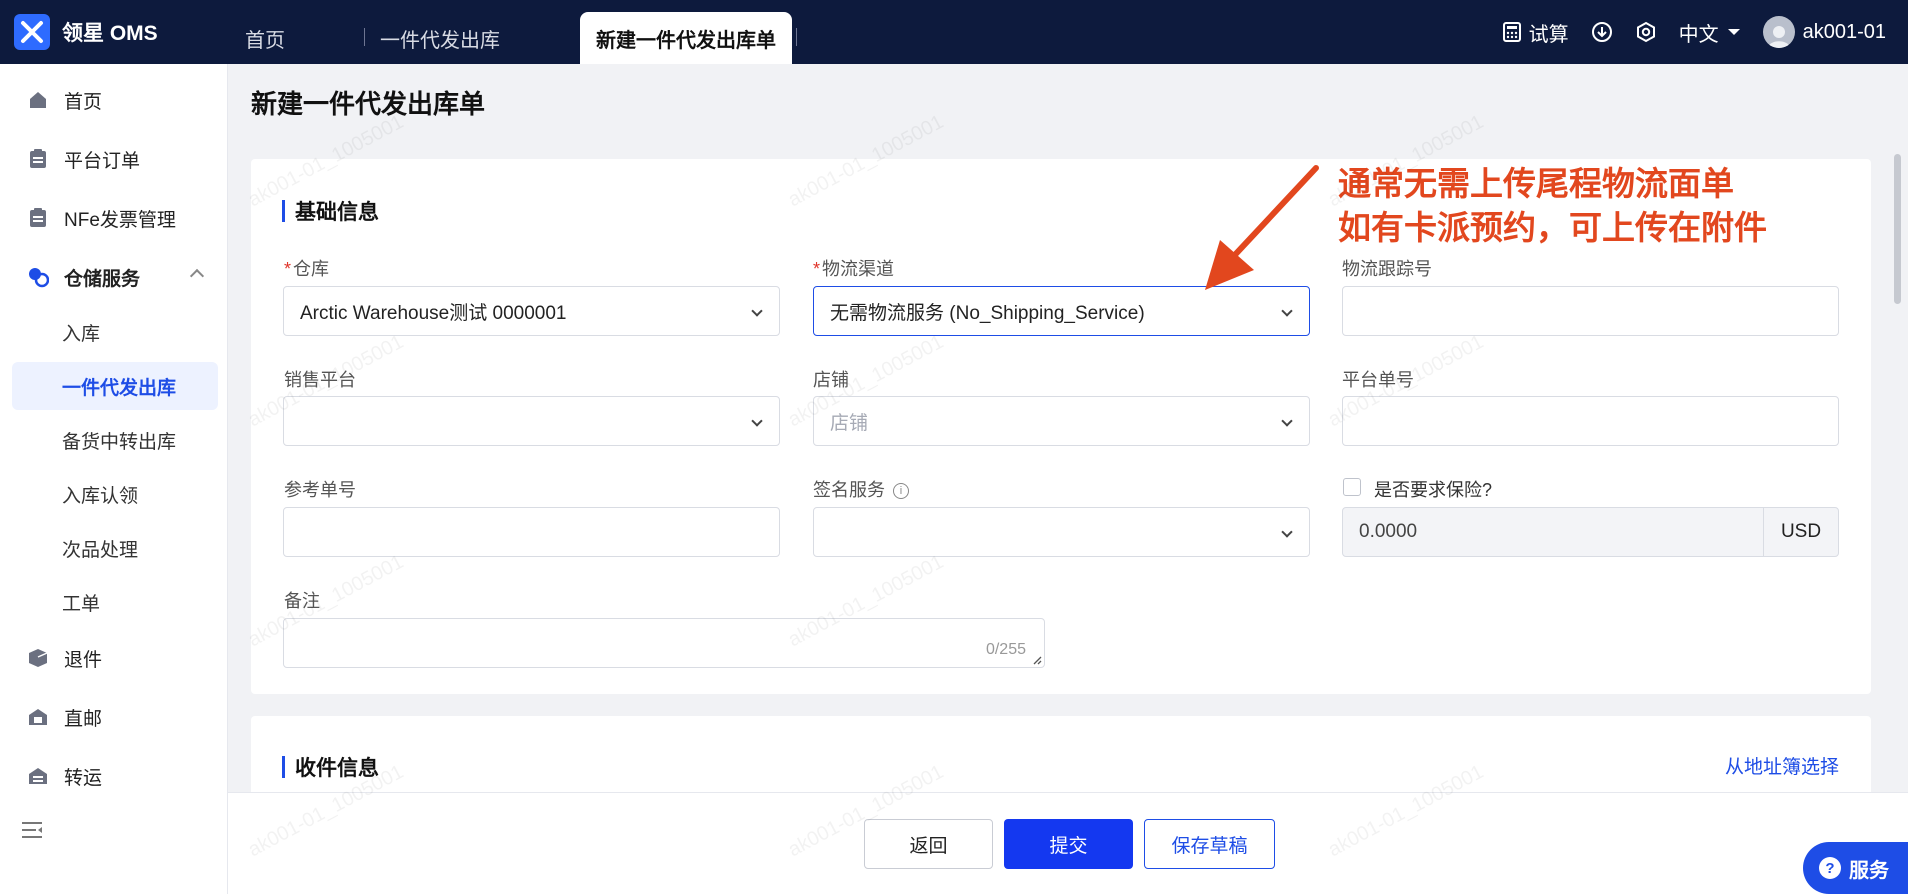 This screenshot has width=1908, height=894. I want to click on sidebar-item-label: 转运, so click(83, 778).